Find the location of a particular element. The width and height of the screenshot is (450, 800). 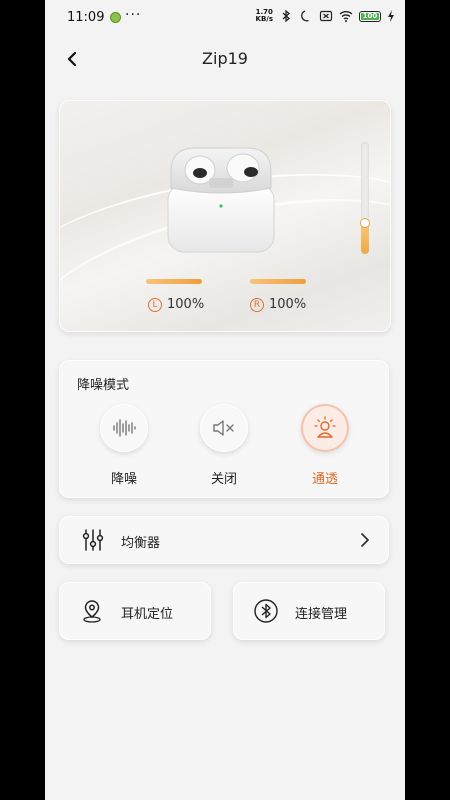

charging-icon is located at coordinates (391, 16).